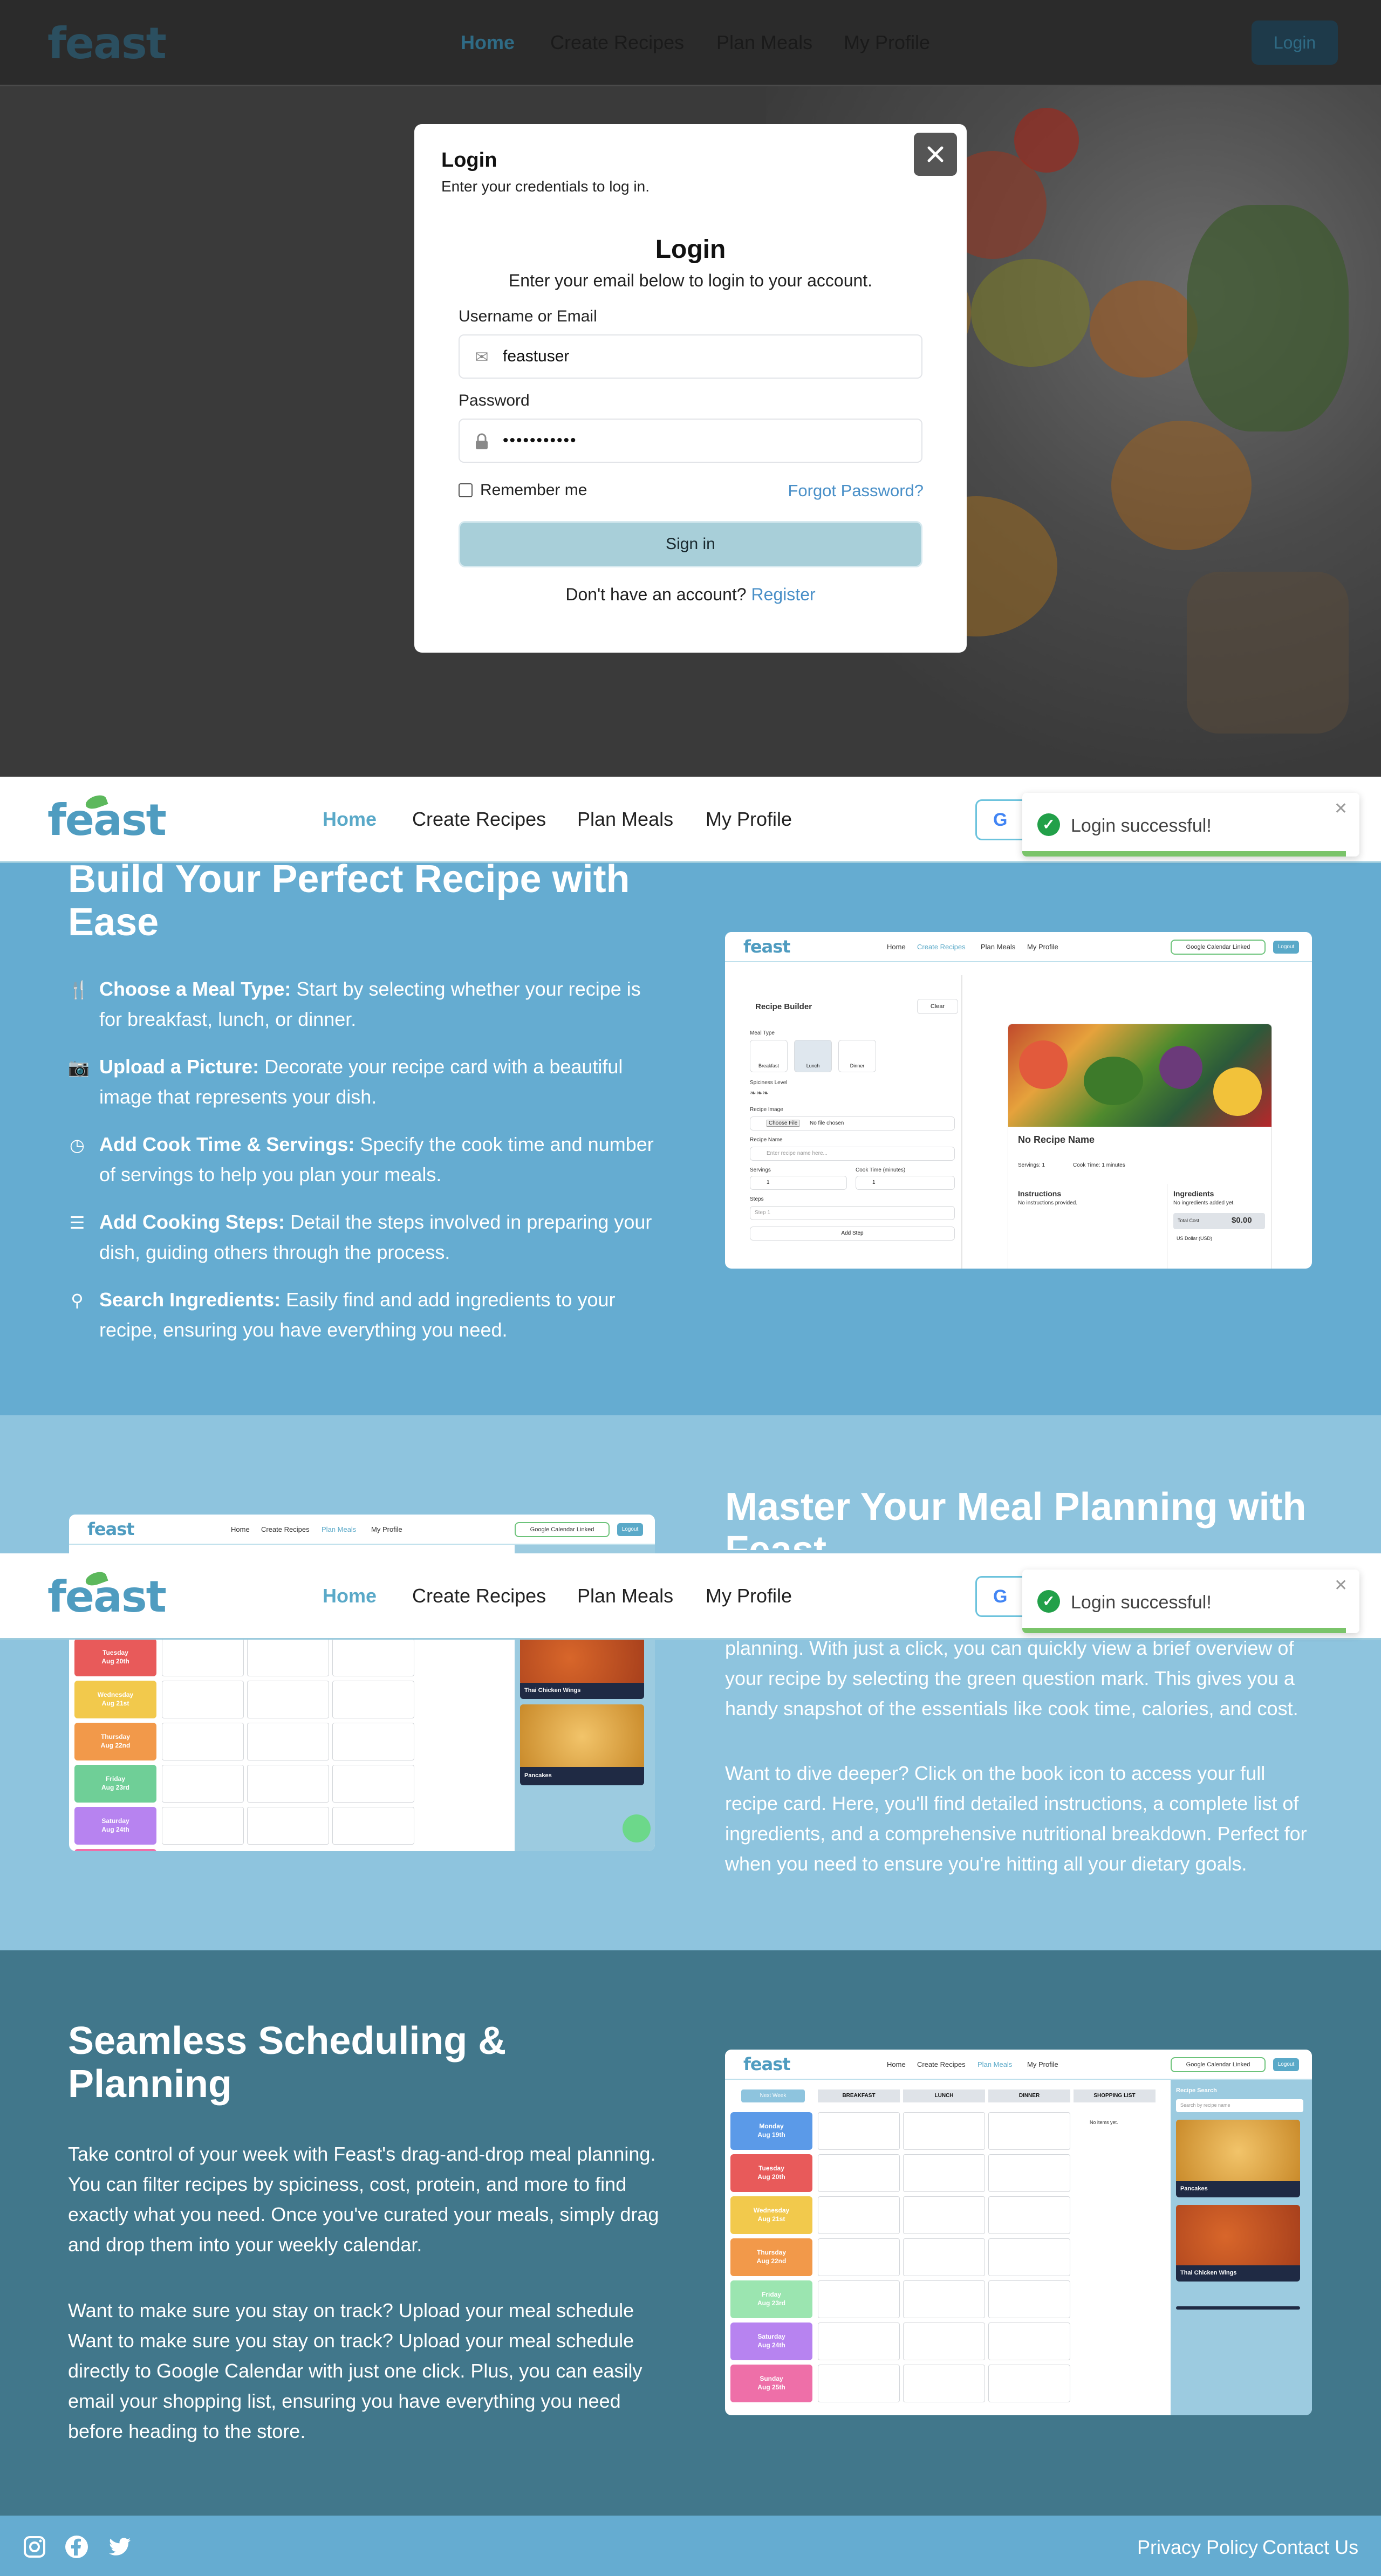 The height and width of the screenshot is (2576, 1381). Describe the element at coordinates (852, 1124) in the screenshot. I see `mini-file-input: Choose File No file chosen` at that location.